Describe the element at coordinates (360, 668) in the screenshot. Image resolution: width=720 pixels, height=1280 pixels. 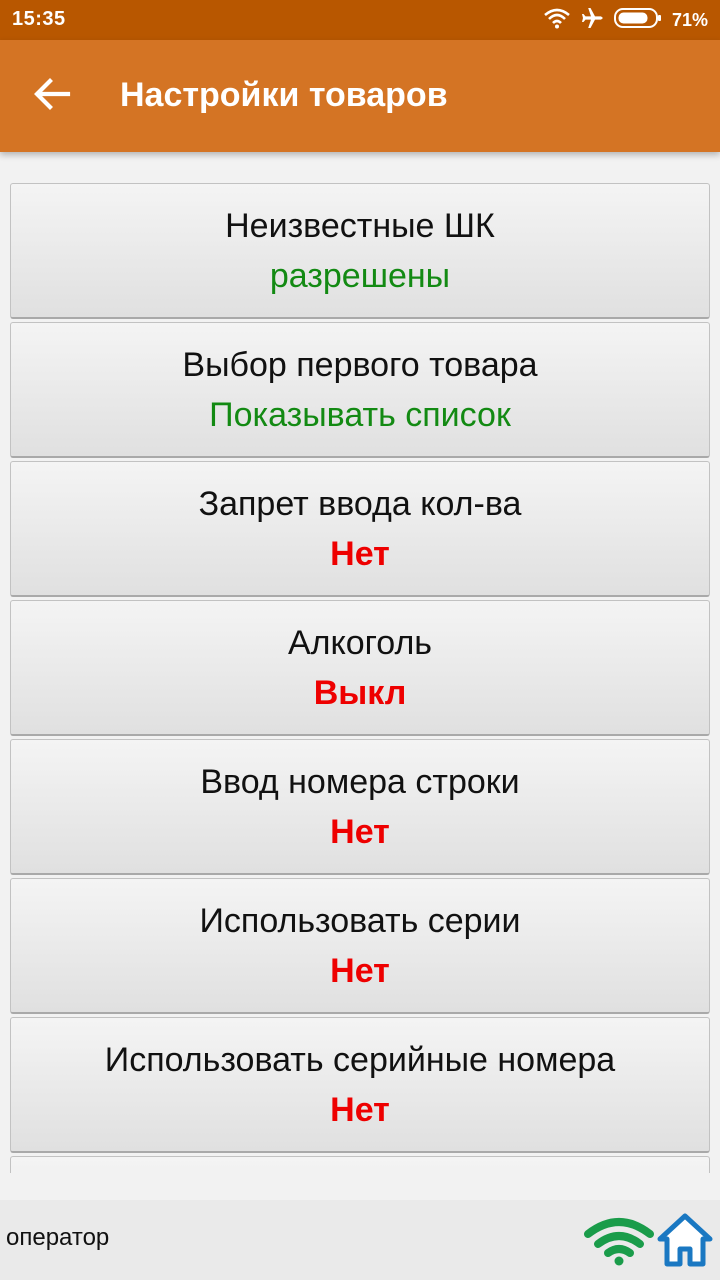
I see `setting-alcohol: Алкоголь Выкл` at that location.